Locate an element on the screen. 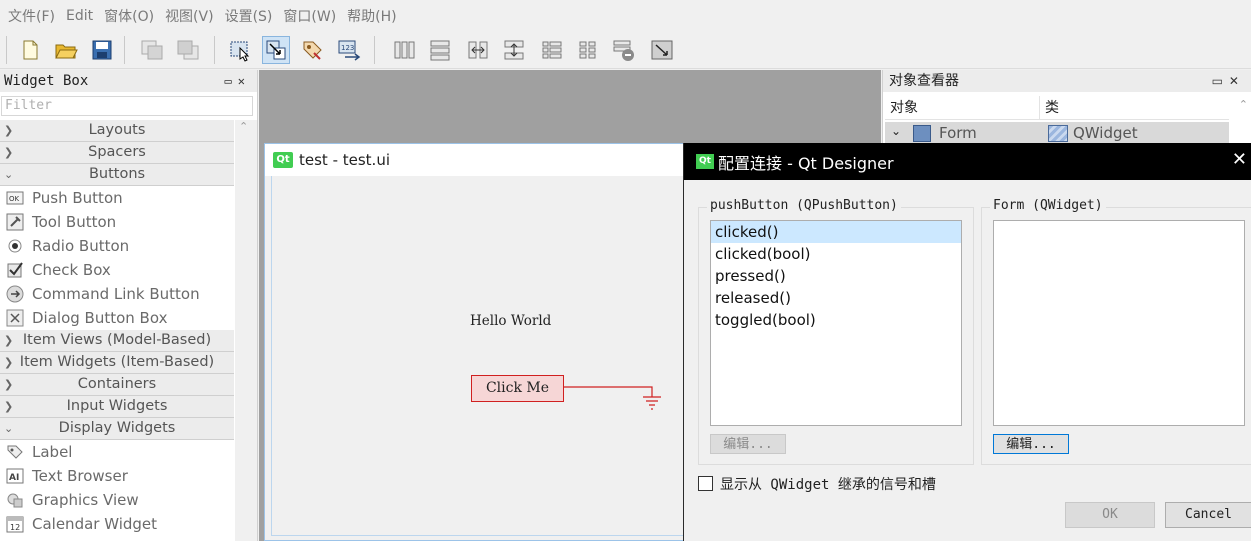 This screenshot has width=1251, height=541. main-toolbar: 123 is located at coordinates (625, 50).